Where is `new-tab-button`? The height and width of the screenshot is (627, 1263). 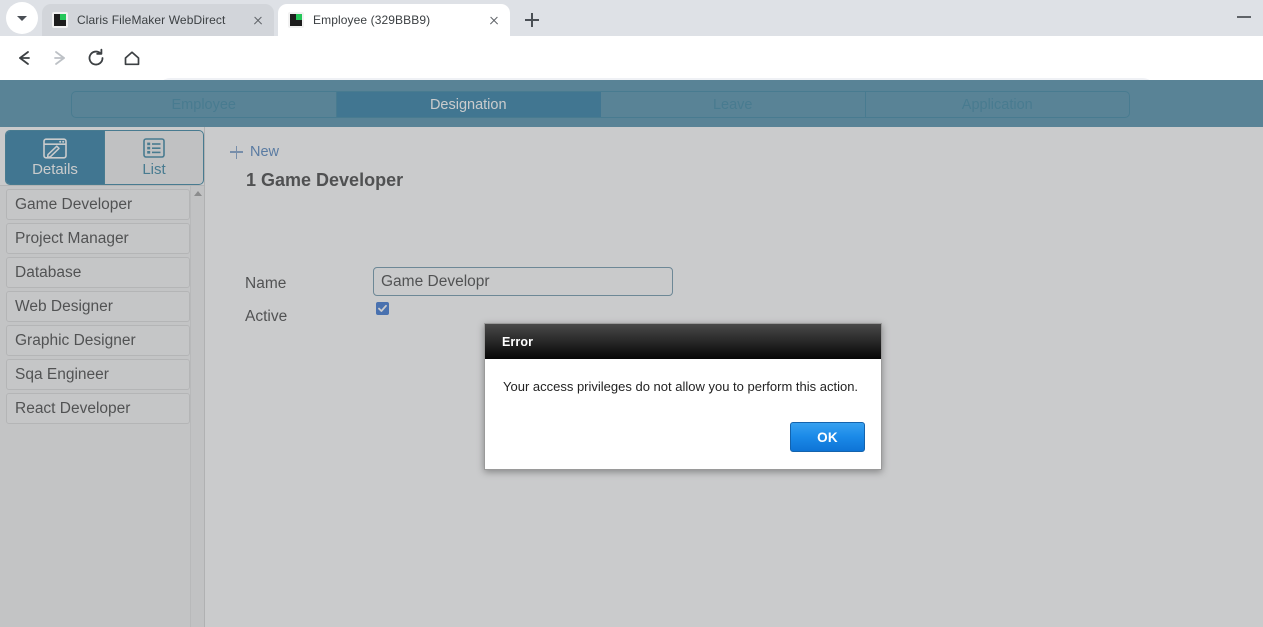 new-tab-button is located at coordinates (532, 20).